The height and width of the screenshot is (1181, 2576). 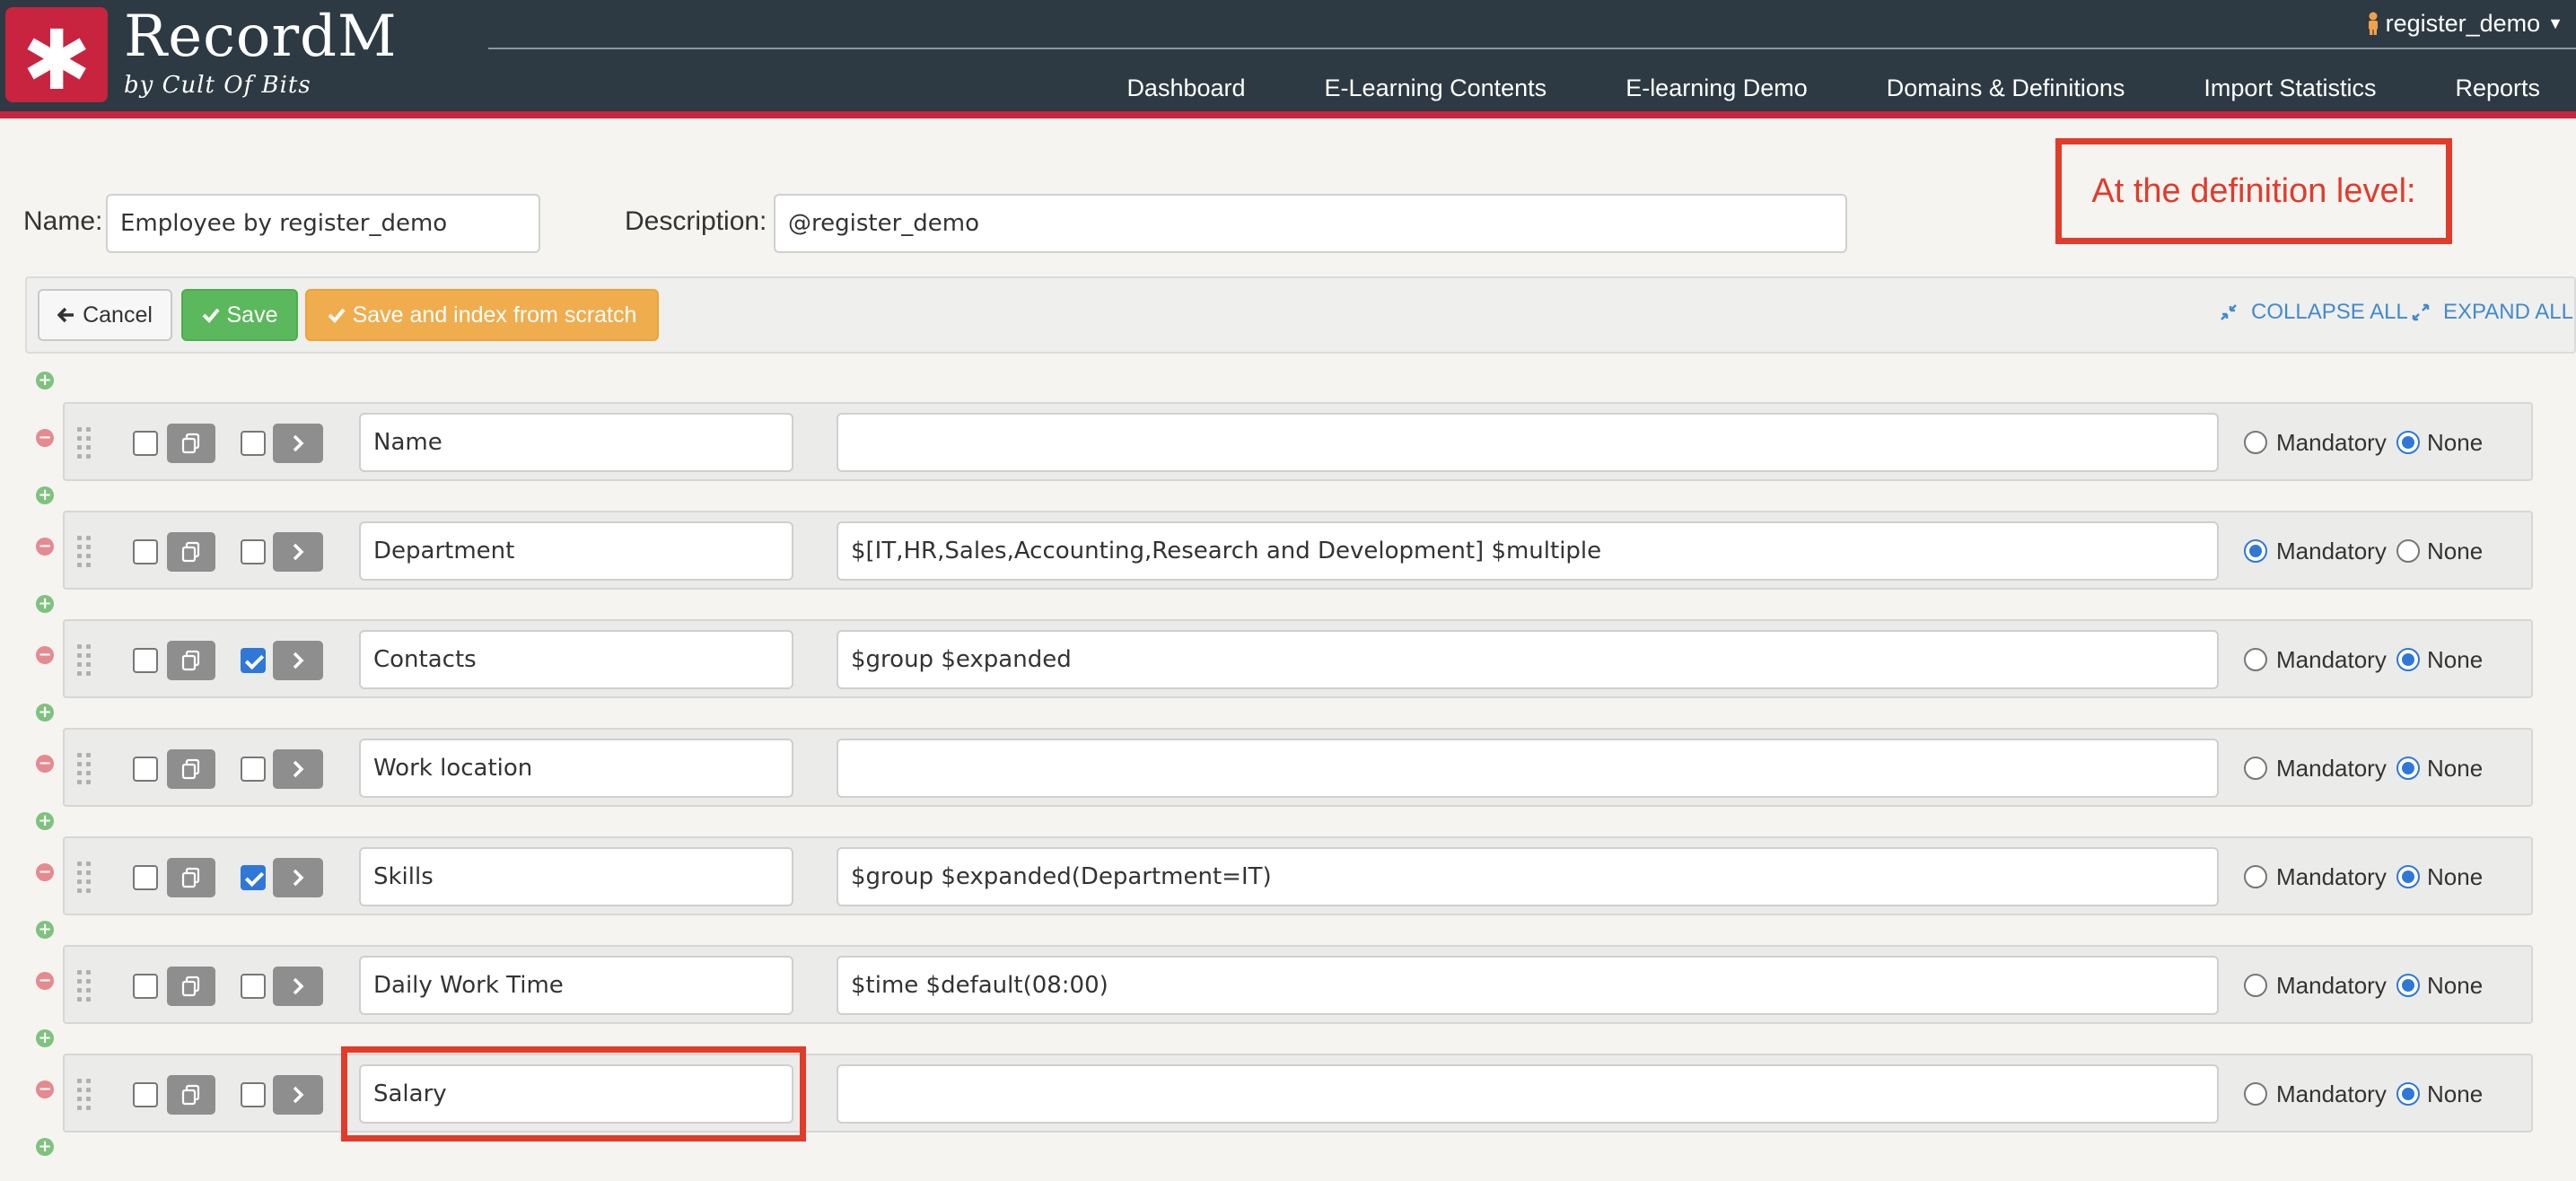 What do you see at coordinates (1436, 88) in the screenshot?
I see `nav-item-e-learning-contents: E-Learning Contents` at bounding box center [1436, 88].